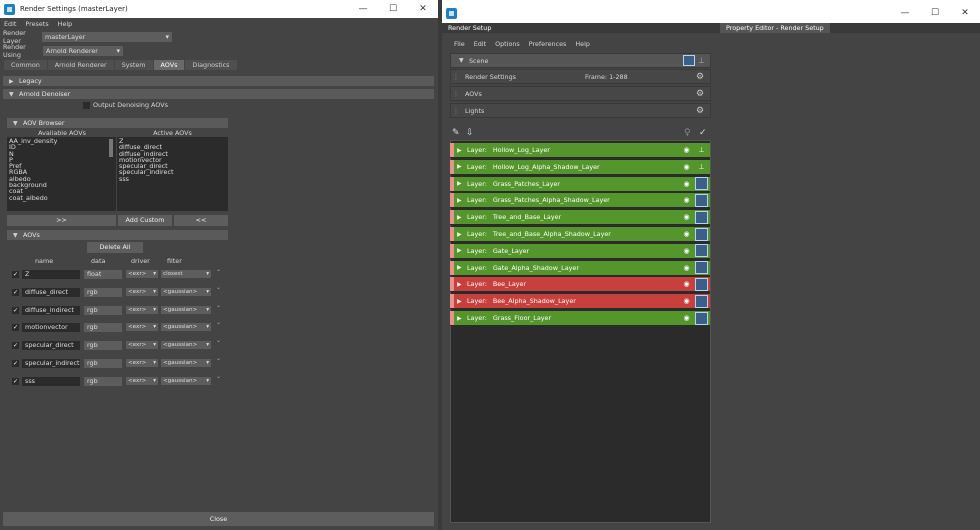  What do you see at coordinates (25, 65) in the screenshot?
I see `tab-common: Common` at bounding box center [25, 65].